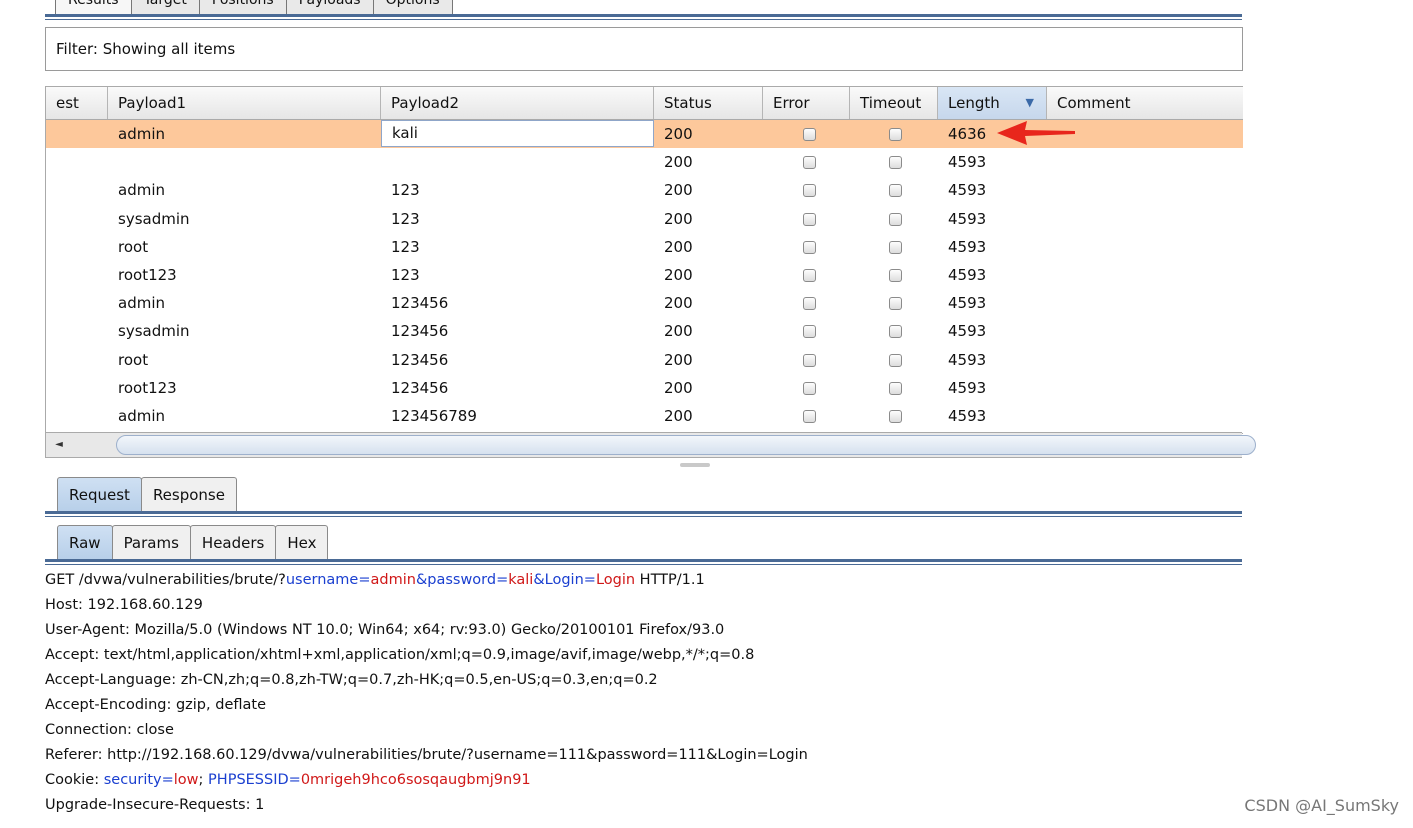 This screenshot has height=828, width=1413. Describe the element at coordinates (670, 580) in the screenshot. I see `request-line-protocol: HTTP/1.1` at that location.